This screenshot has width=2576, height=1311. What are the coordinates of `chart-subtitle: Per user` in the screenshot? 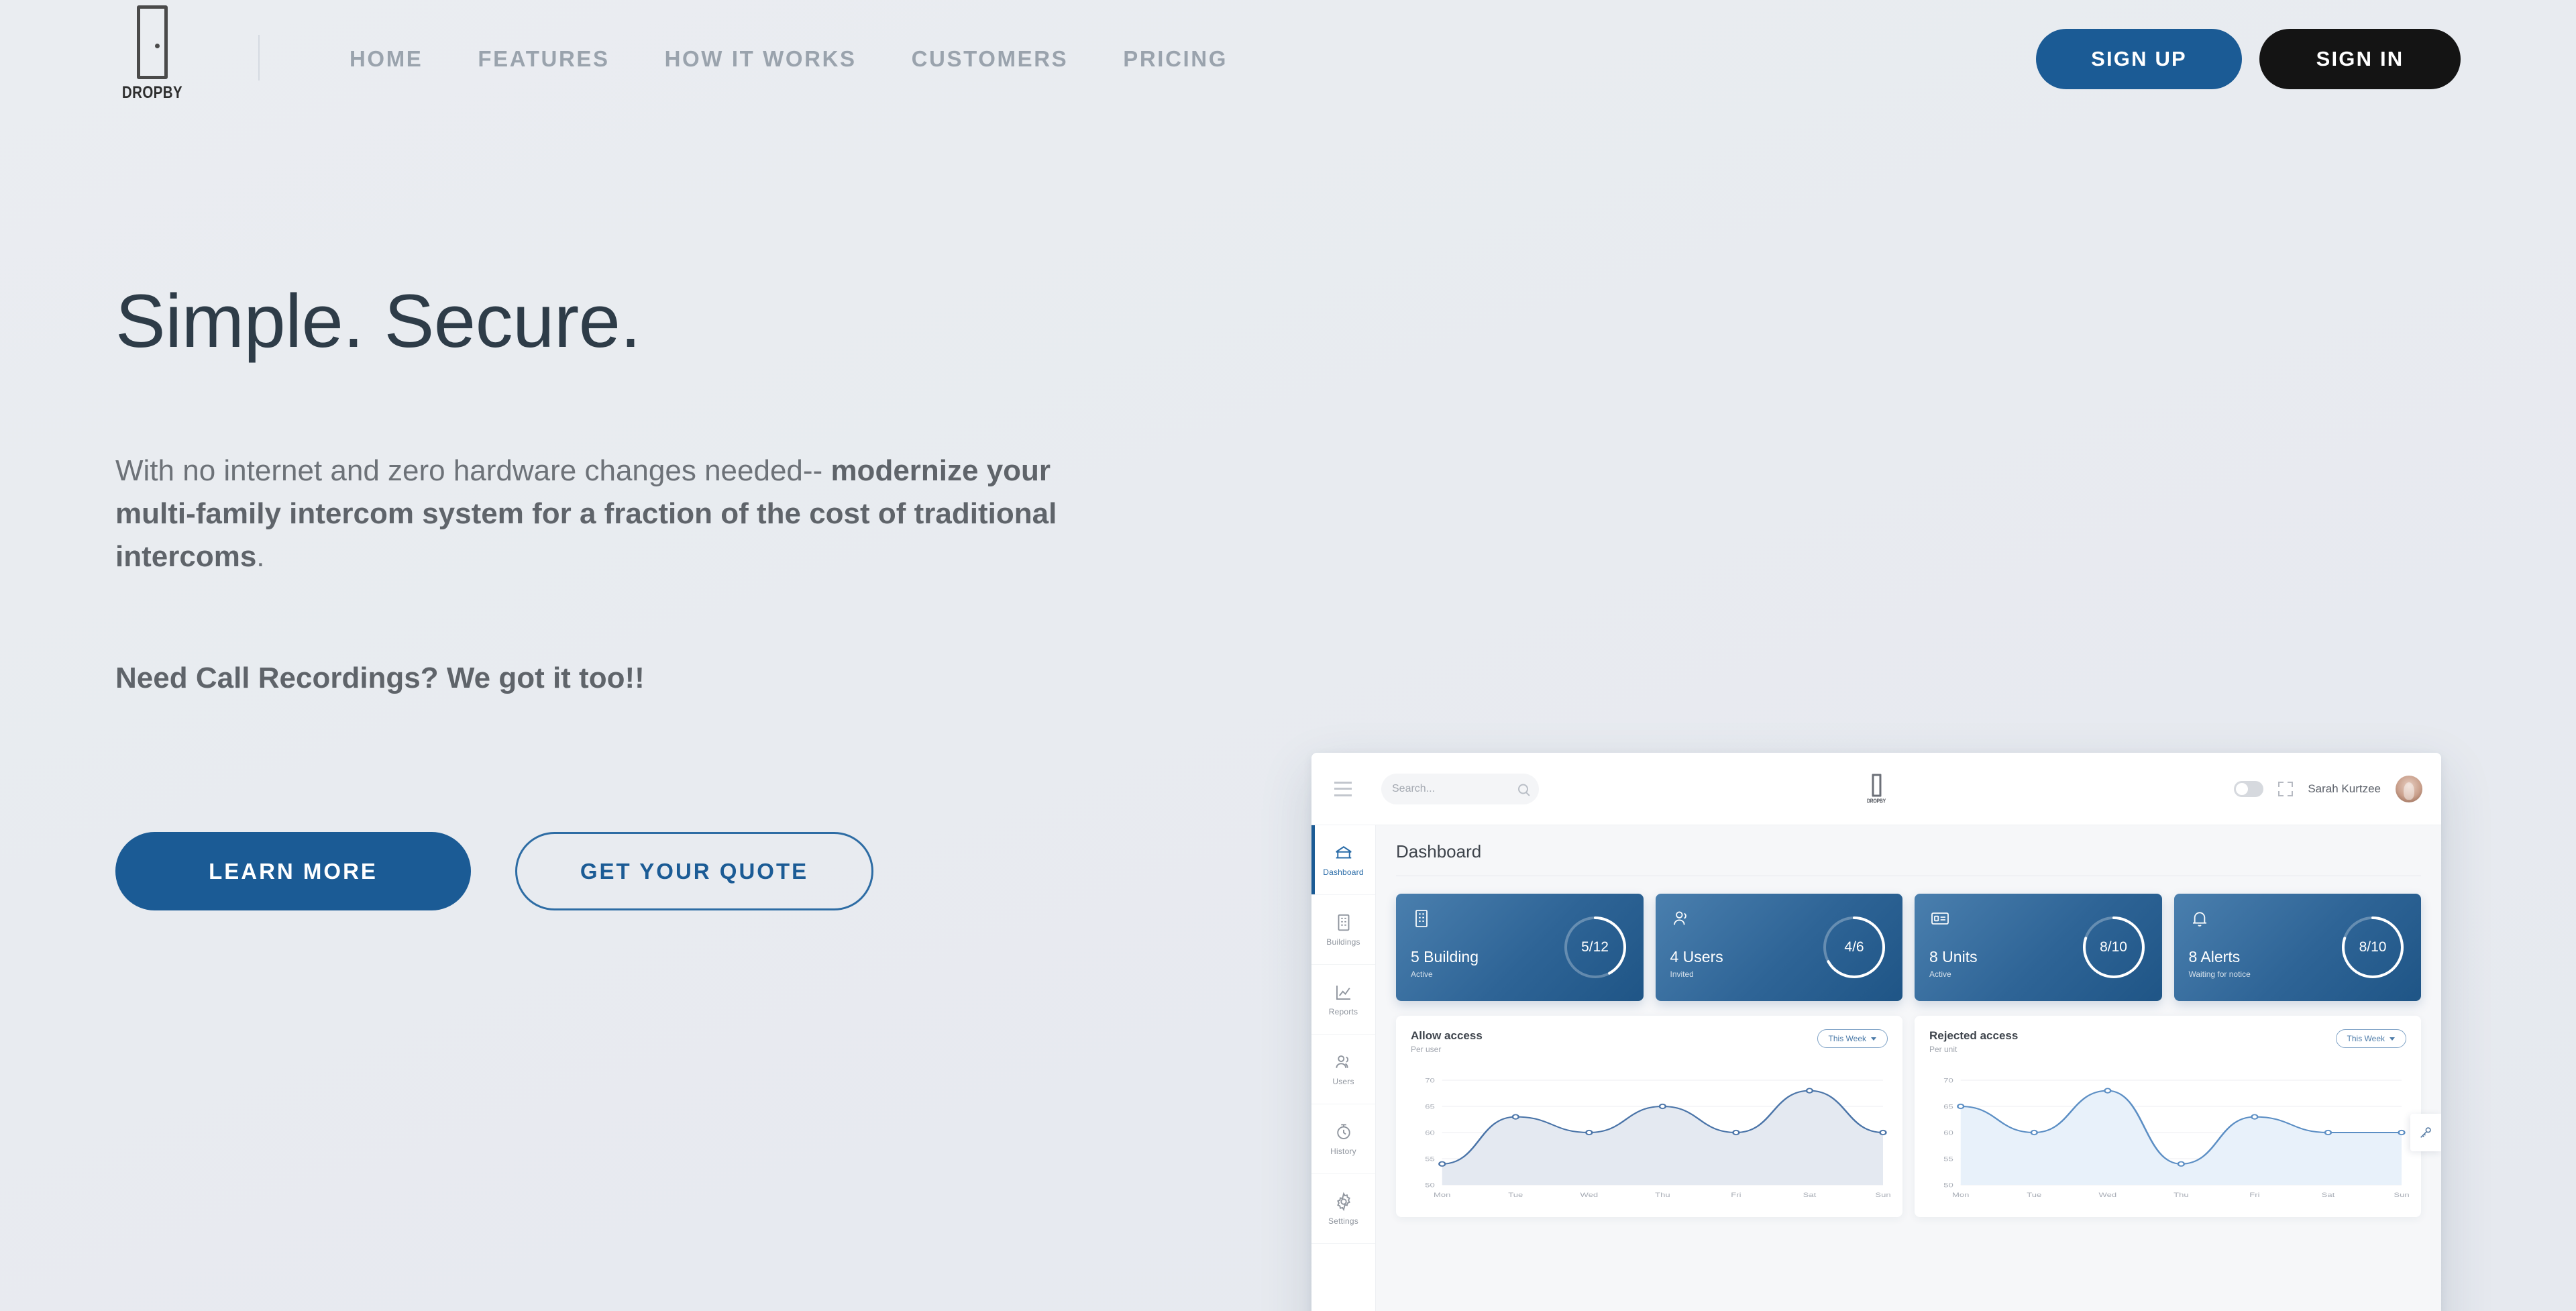 It's located at (1426, 1050).